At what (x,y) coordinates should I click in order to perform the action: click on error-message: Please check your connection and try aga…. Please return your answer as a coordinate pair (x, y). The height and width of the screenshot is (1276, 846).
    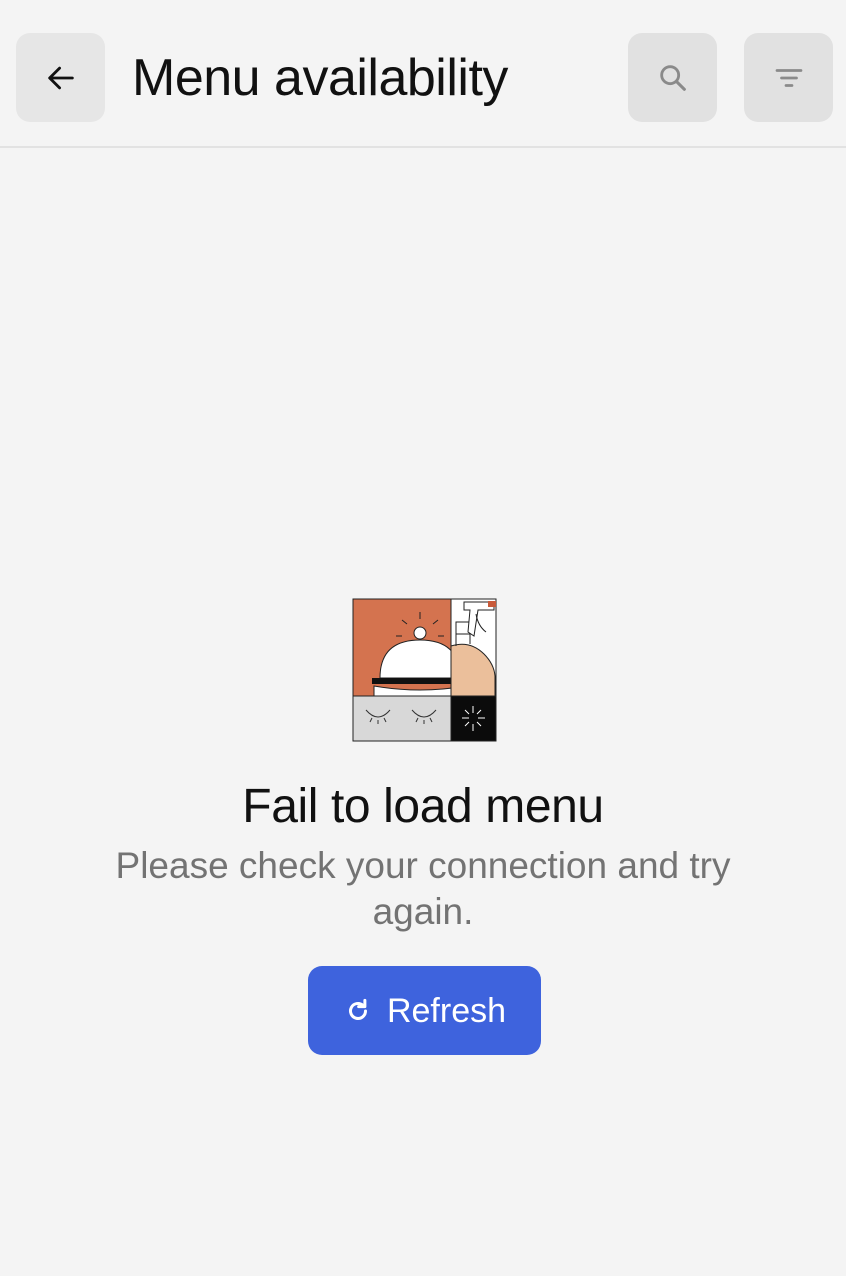
    Looking at the image, I should click on (423, 888).